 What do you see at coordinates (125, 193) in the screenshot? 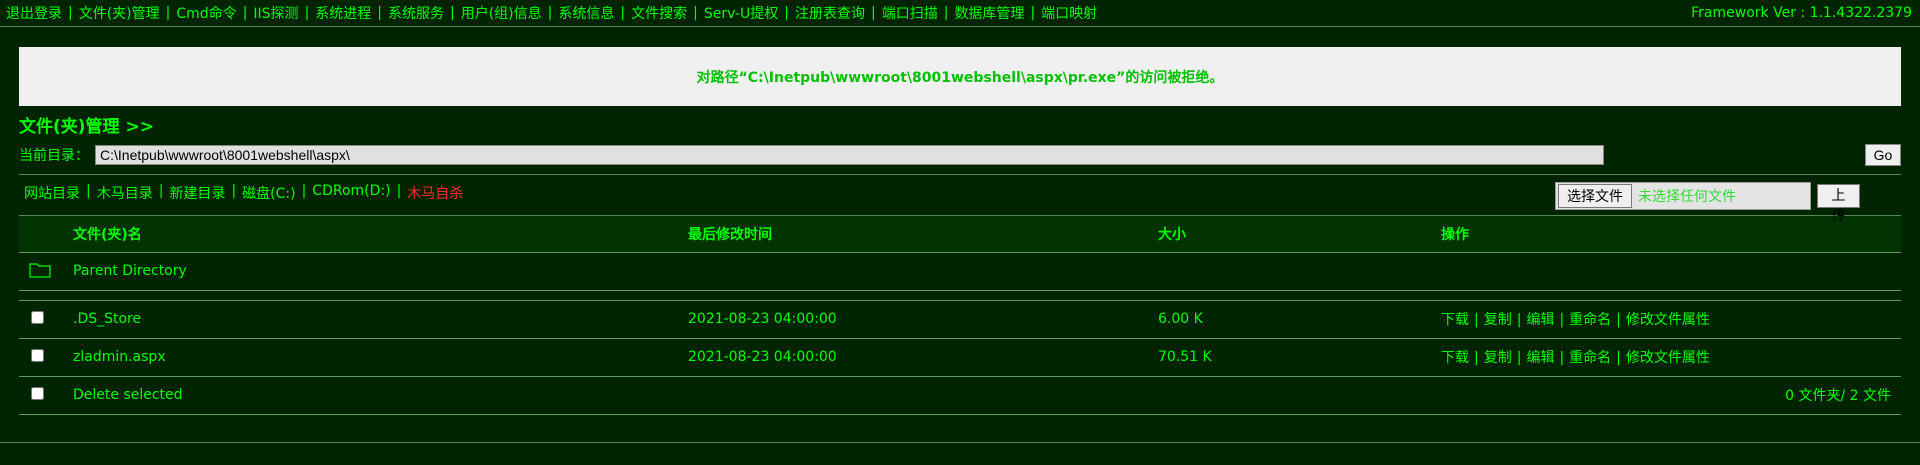
I see `link-shell-dir: 木马目录` at bounding box center [125, 193].